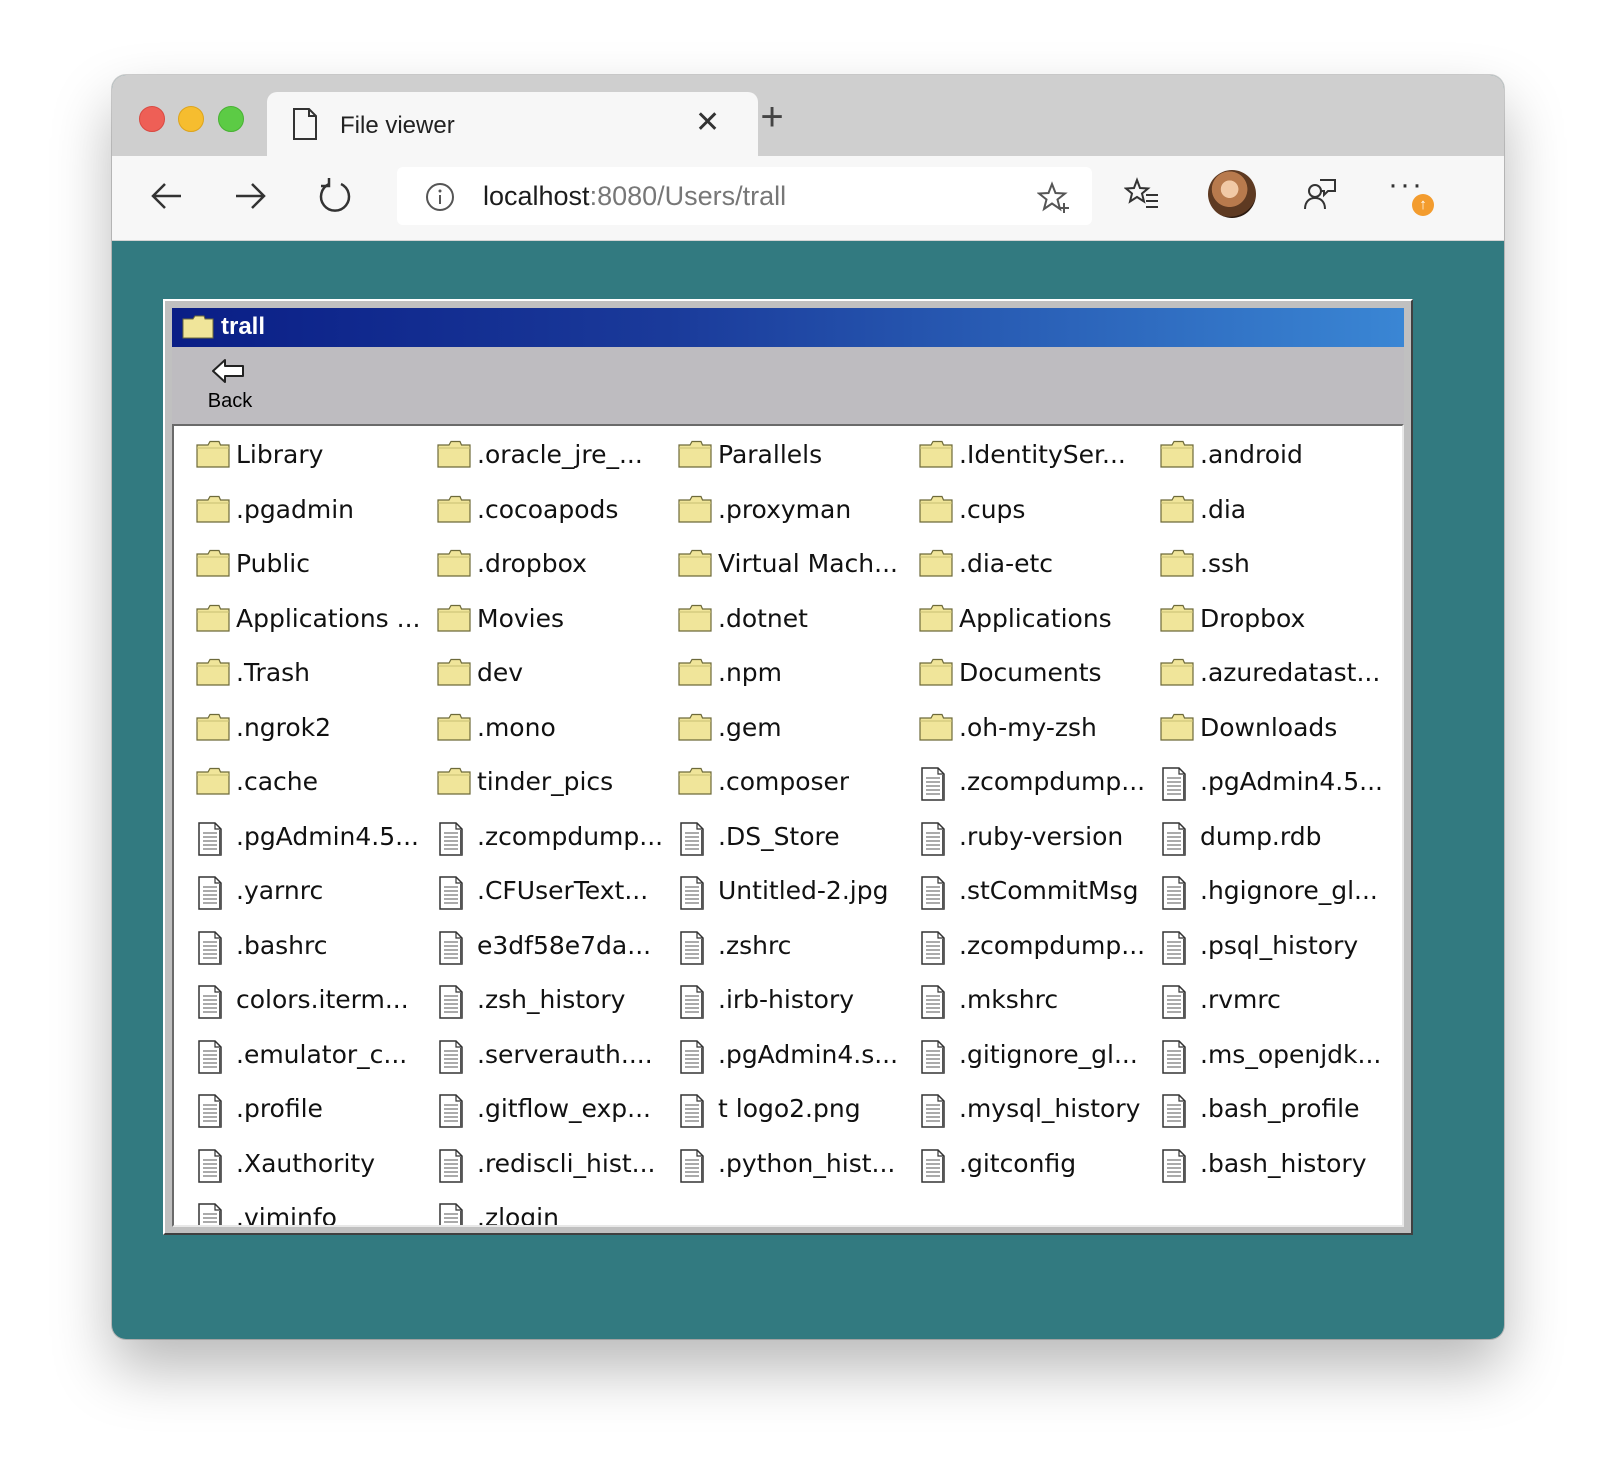 This screenshot has height=1484, width=1610. What do you see at coordinates (314, 1209) in the screenshot?
I see `file-item: .viminfo` at bounding box center [314, 1209].